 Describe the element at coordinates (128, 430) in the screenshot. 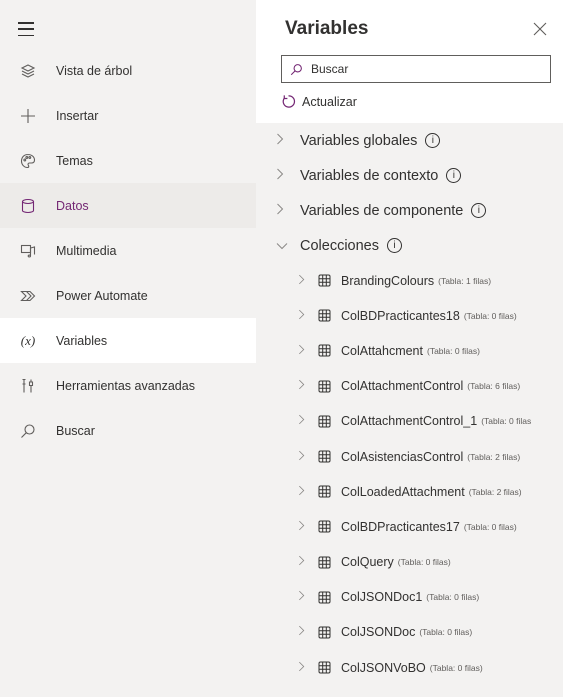

I see `rail-item-search: Buscar` at that location.